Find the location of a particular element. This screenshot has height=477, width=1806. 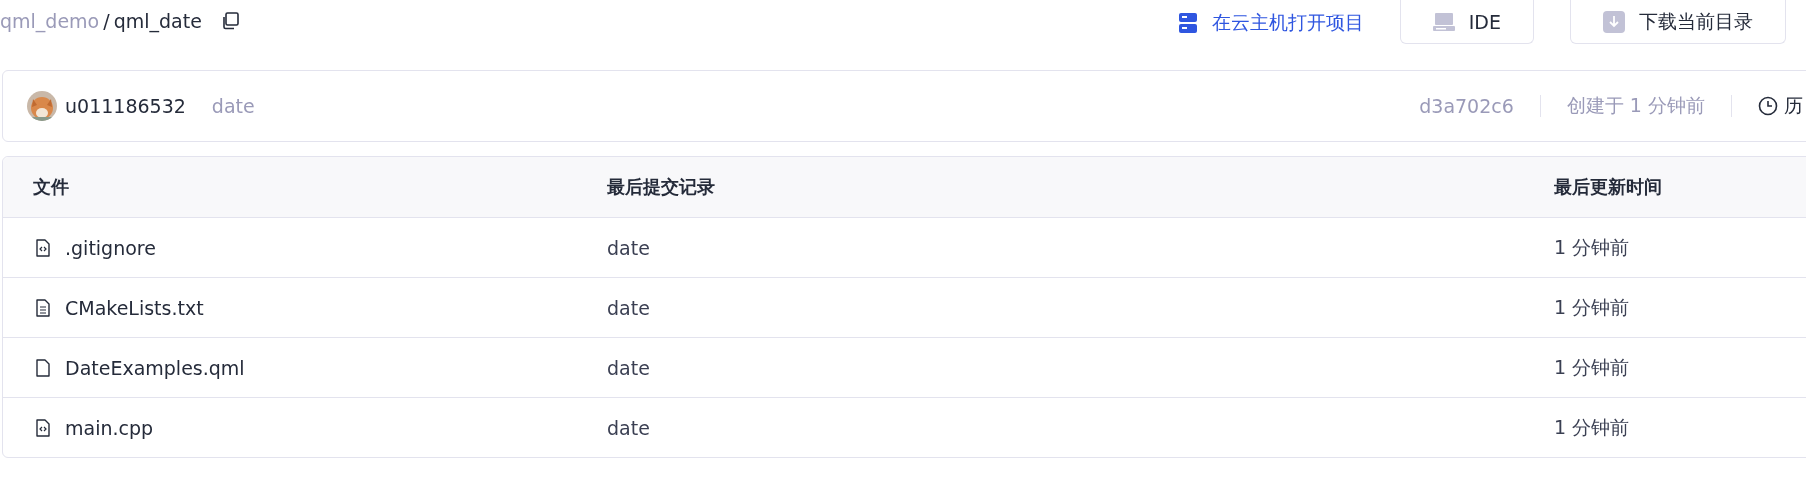

computer-icon is located at coordinates (1443, 21).